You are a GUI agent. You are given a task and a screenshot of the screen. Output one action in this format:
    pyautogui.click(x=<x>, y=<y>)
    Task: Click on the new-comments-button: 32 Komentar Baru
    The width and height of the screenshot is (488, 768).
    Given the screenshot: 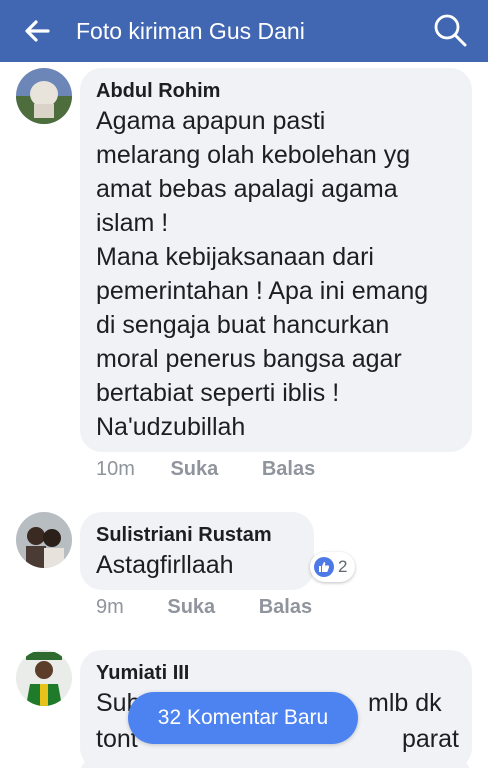 What is the action you would take?
    pyautogui.click(x=243, y=718)
    